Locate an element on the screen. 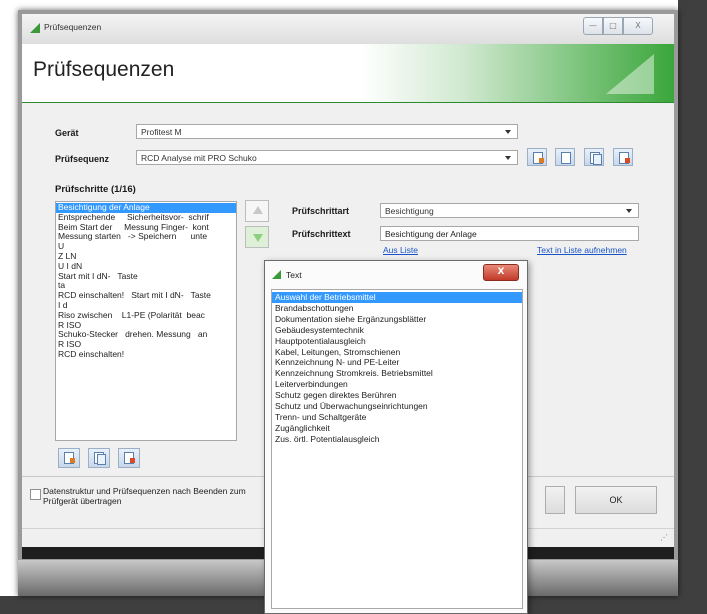 This screenshot has height=614, width=707. list-item: Trenn- und Schaltgeräte is located at coordinates (397, 417).